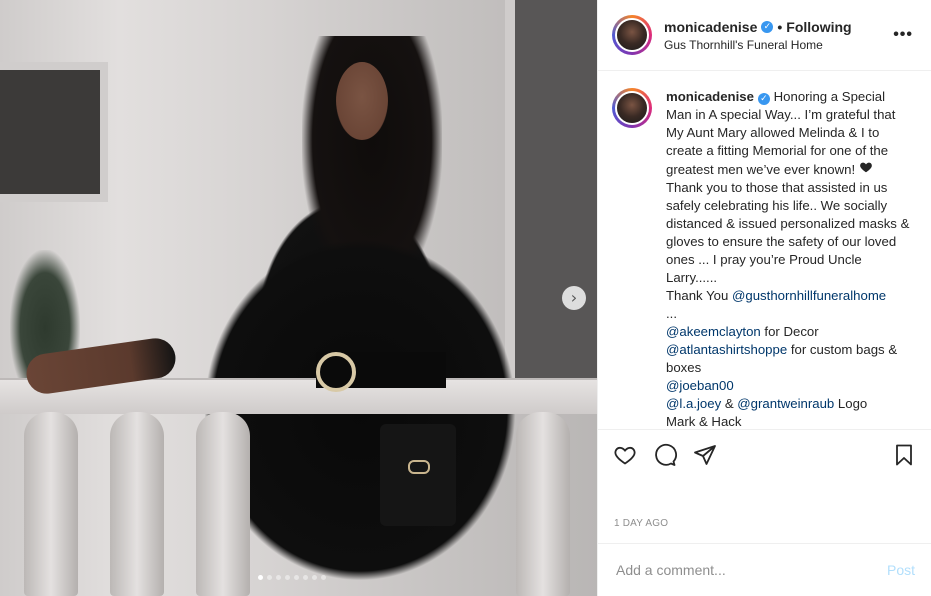 The image size is (931, 596). Describe the element at coordinates (418, 475) in the screenshot. I see `handbag` at that location.